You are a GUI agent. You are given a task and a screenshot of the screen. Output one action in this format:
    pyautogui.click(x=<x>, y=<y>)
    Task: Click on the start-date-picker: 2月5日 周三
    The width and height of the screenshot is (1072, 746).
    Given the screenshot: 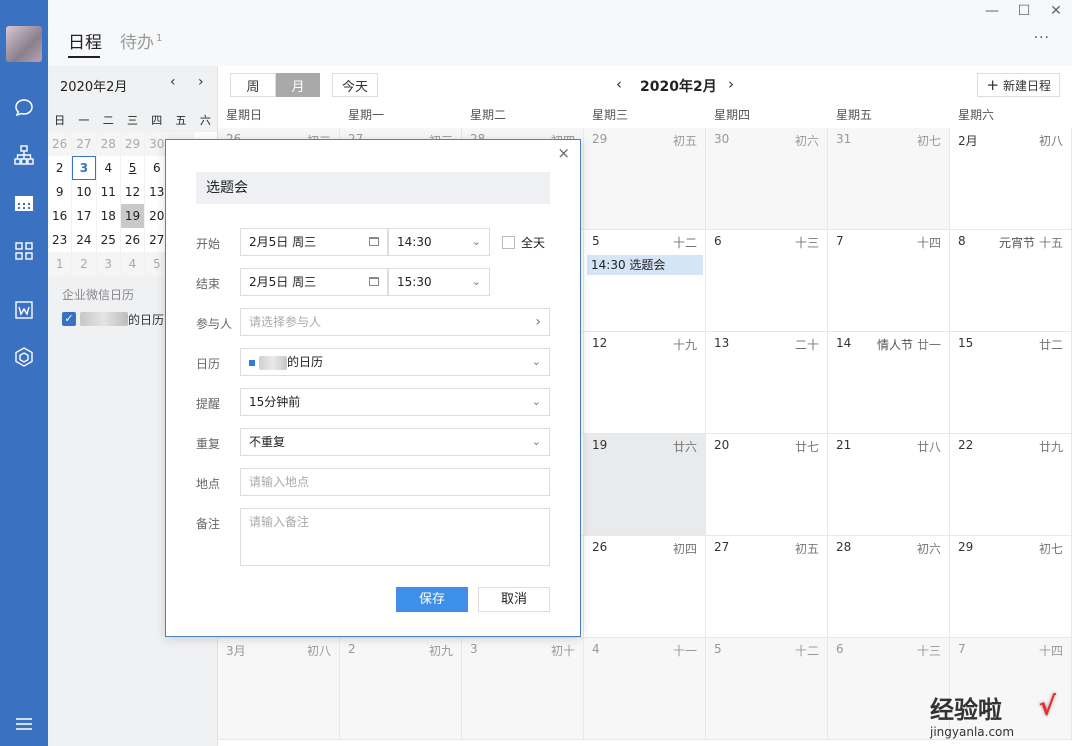 What is the action you would take?
    pyautogui.click(x=314, y=242)
    